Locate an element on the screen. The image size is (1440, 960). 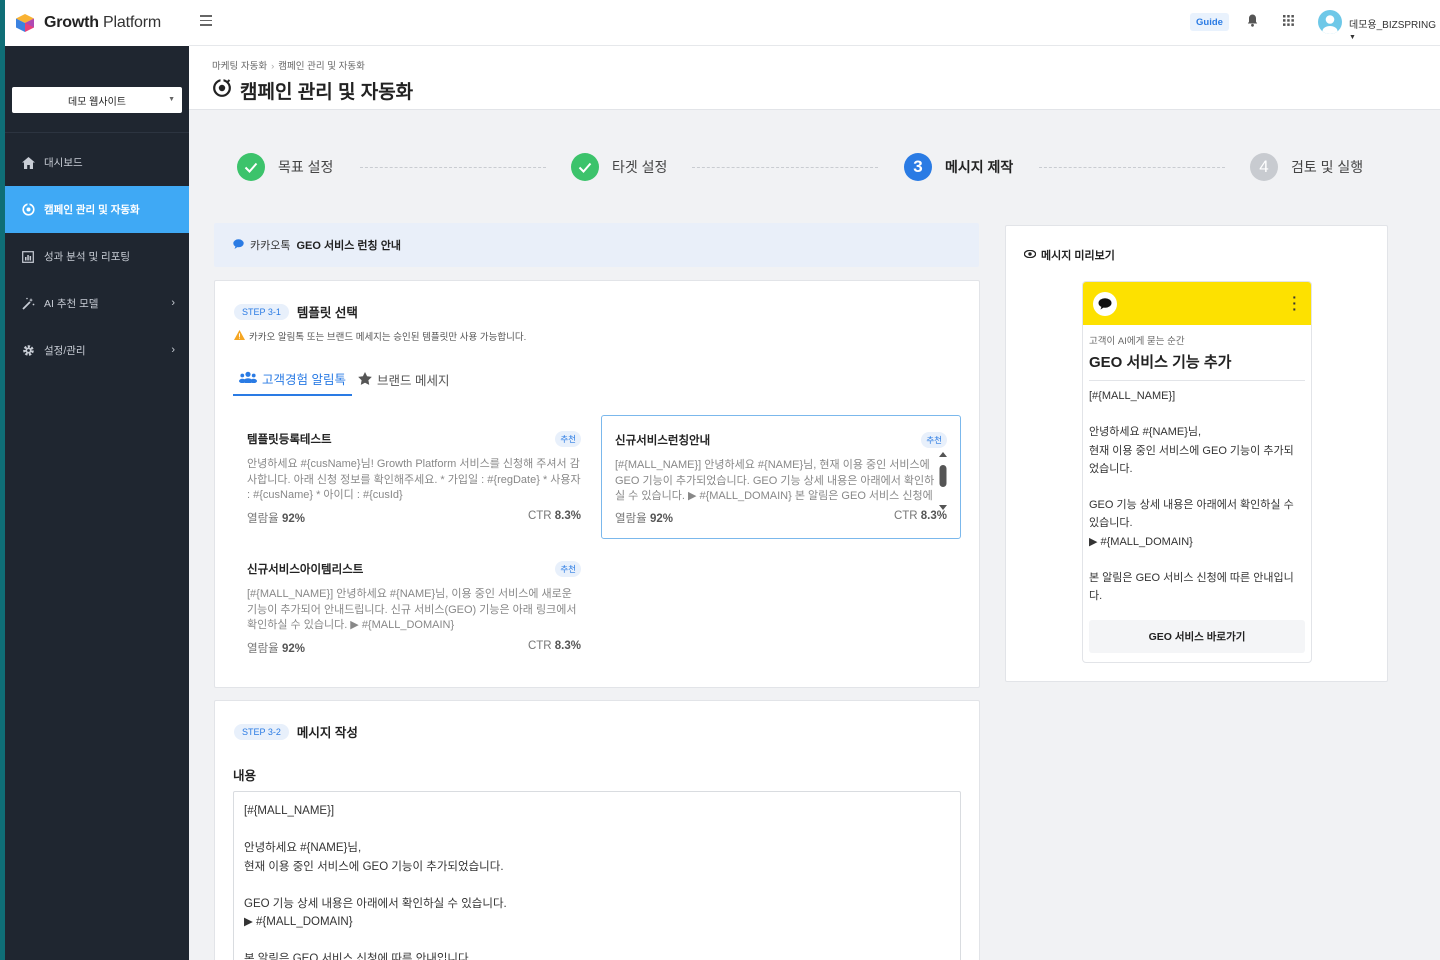
warning-icon is located at coordinates (239, 336).